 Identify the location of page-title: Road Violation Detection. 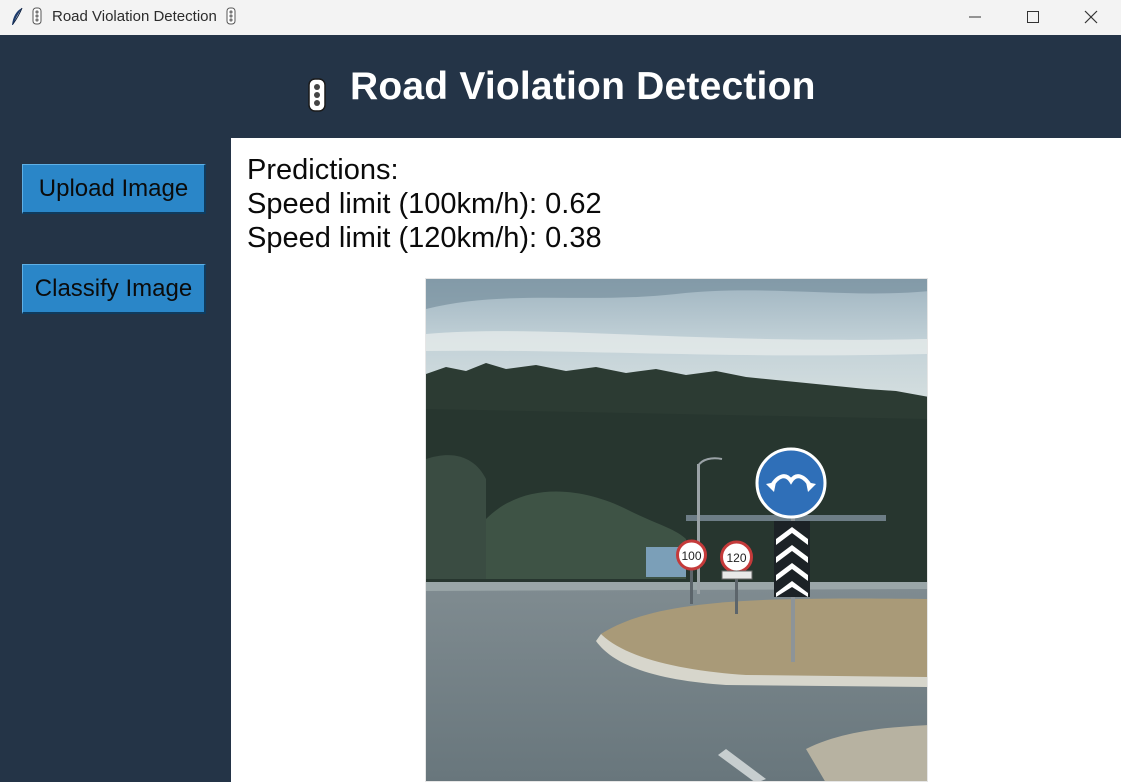
(583, 86).